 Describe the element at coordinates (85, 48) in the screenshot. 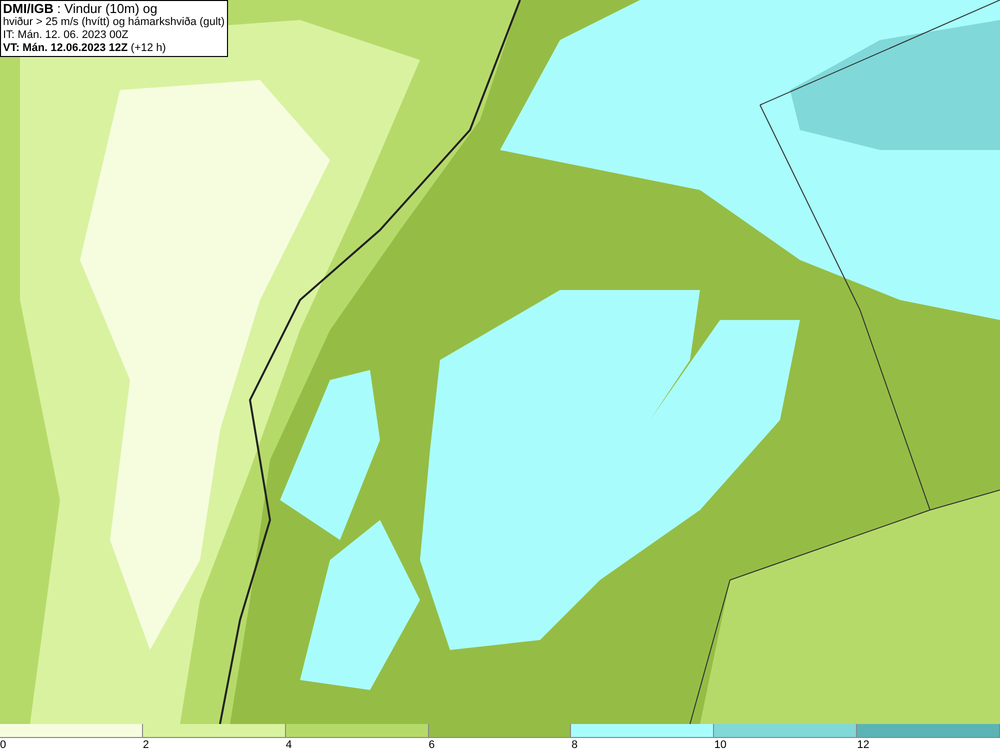

I see `title-line: VT: Mán. 12.06.2023 12Z (+12 h)` at that location.